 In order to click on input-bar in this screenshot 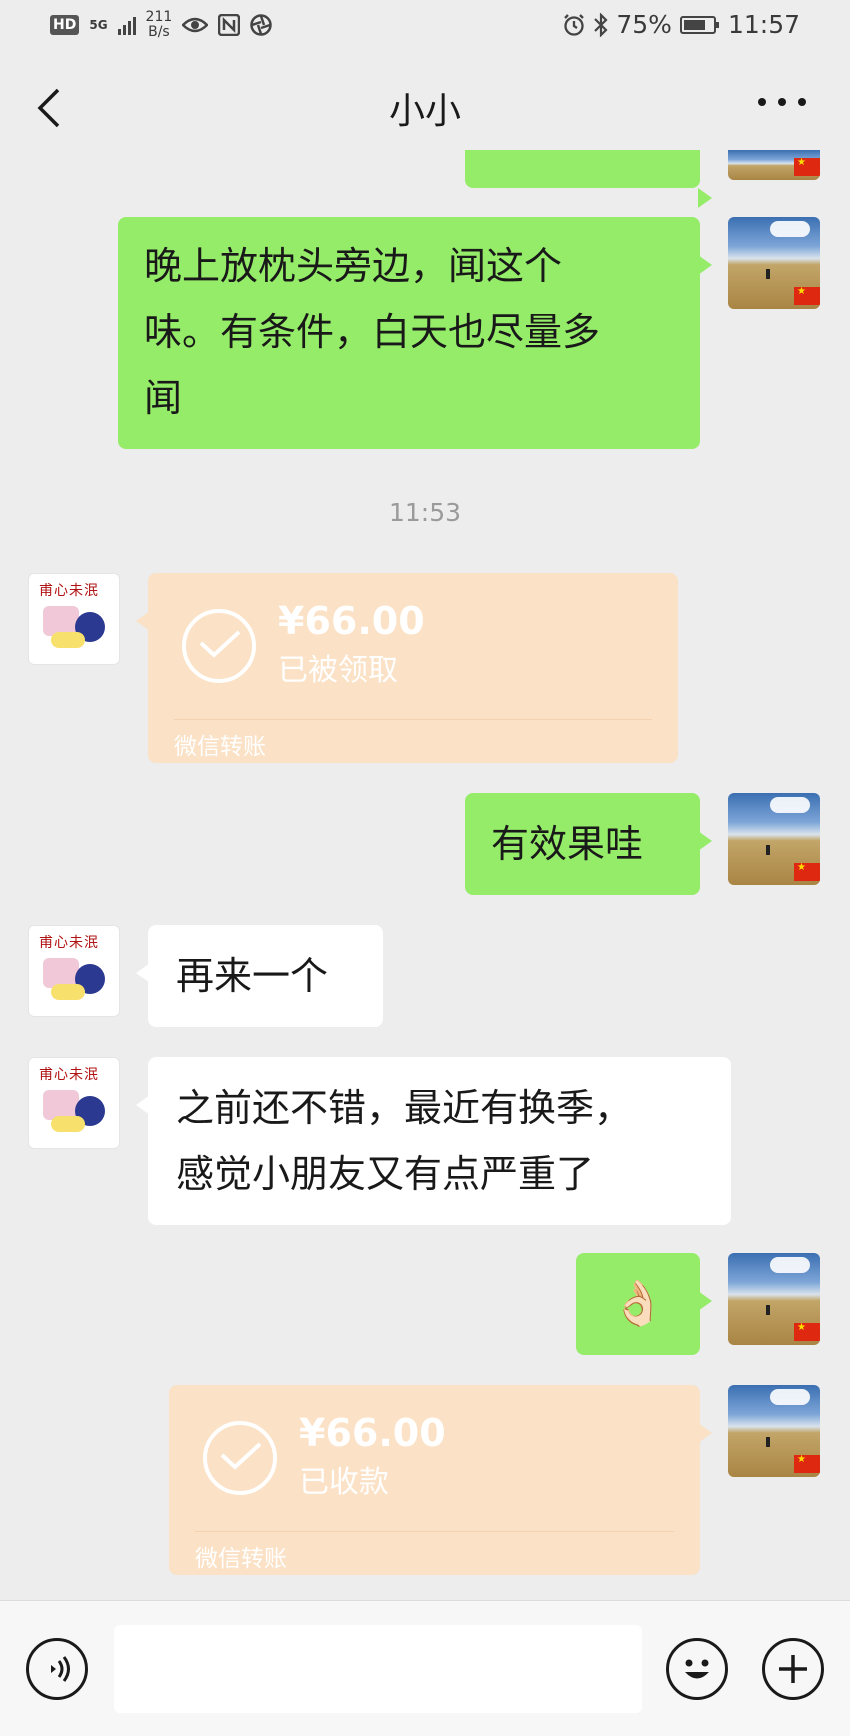, I will do `click(425, 1668)`.